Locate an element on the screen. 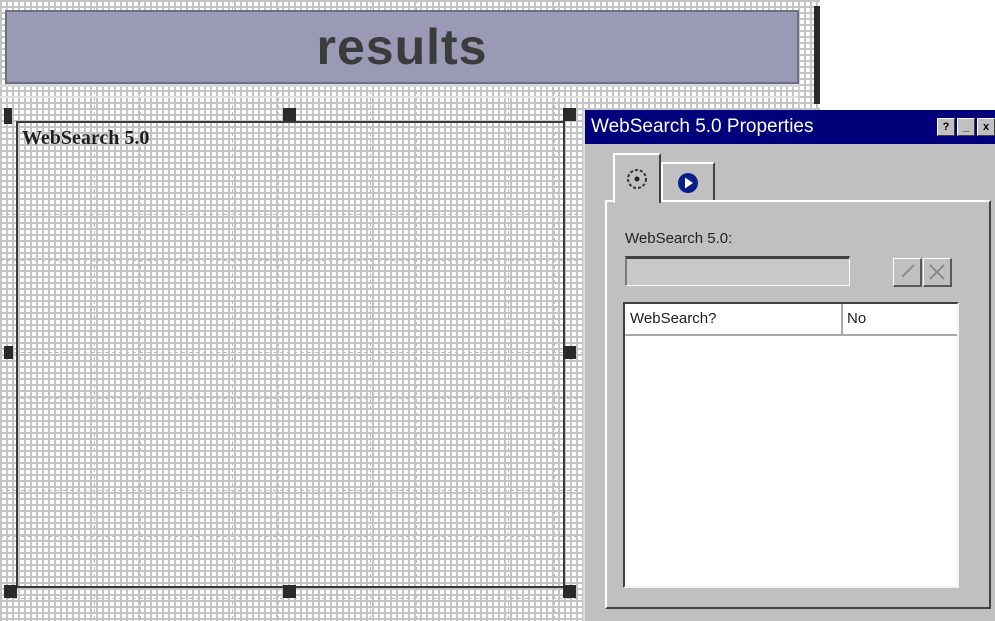 Image resolution: width=995 pixels, height=621 pixels. tab-events is located at coordinates (688, 182).